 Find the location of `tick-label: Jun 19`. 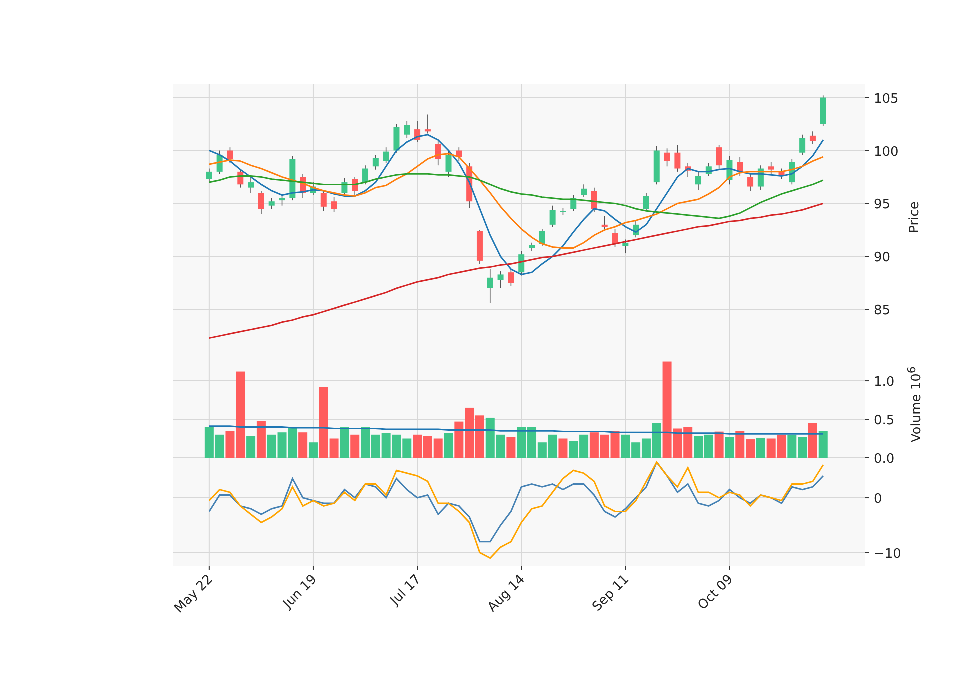

tick-label: Jun 19 is located at coordinates (300, 592).